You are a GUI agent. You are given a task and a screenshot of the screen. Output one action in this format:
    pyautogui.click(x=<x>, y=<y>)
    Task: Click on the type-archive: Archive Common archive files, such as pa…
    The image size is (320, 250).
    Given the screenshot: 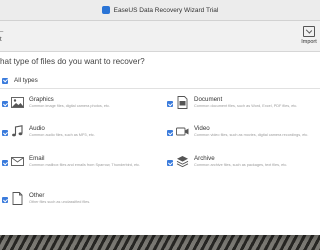 What is the action you would take?
    pyautogui.click(x=242, y=168)
    